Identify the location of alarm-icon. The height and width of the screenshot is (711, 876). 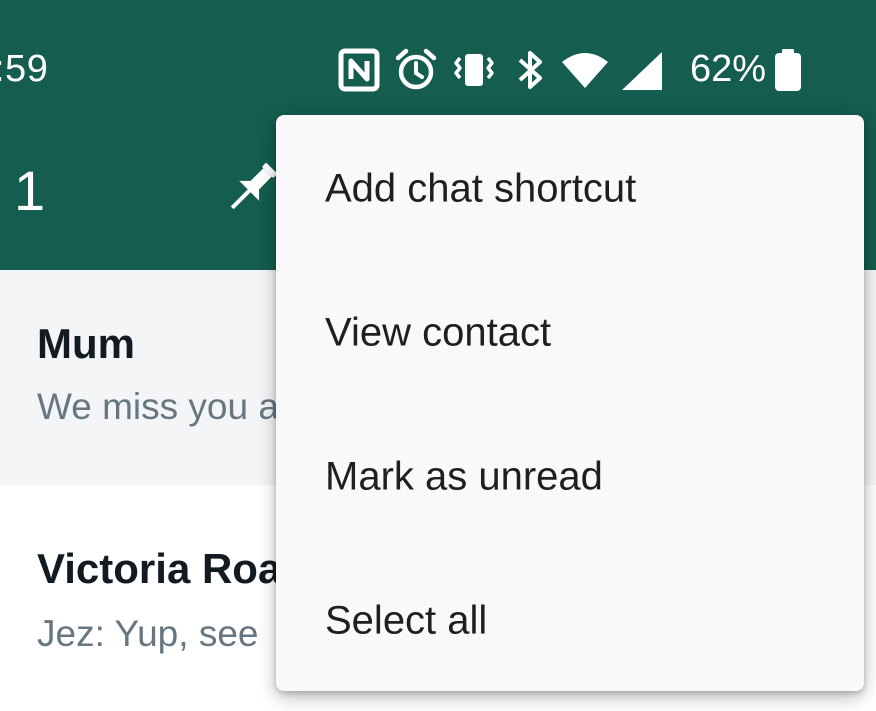
(416, 69).